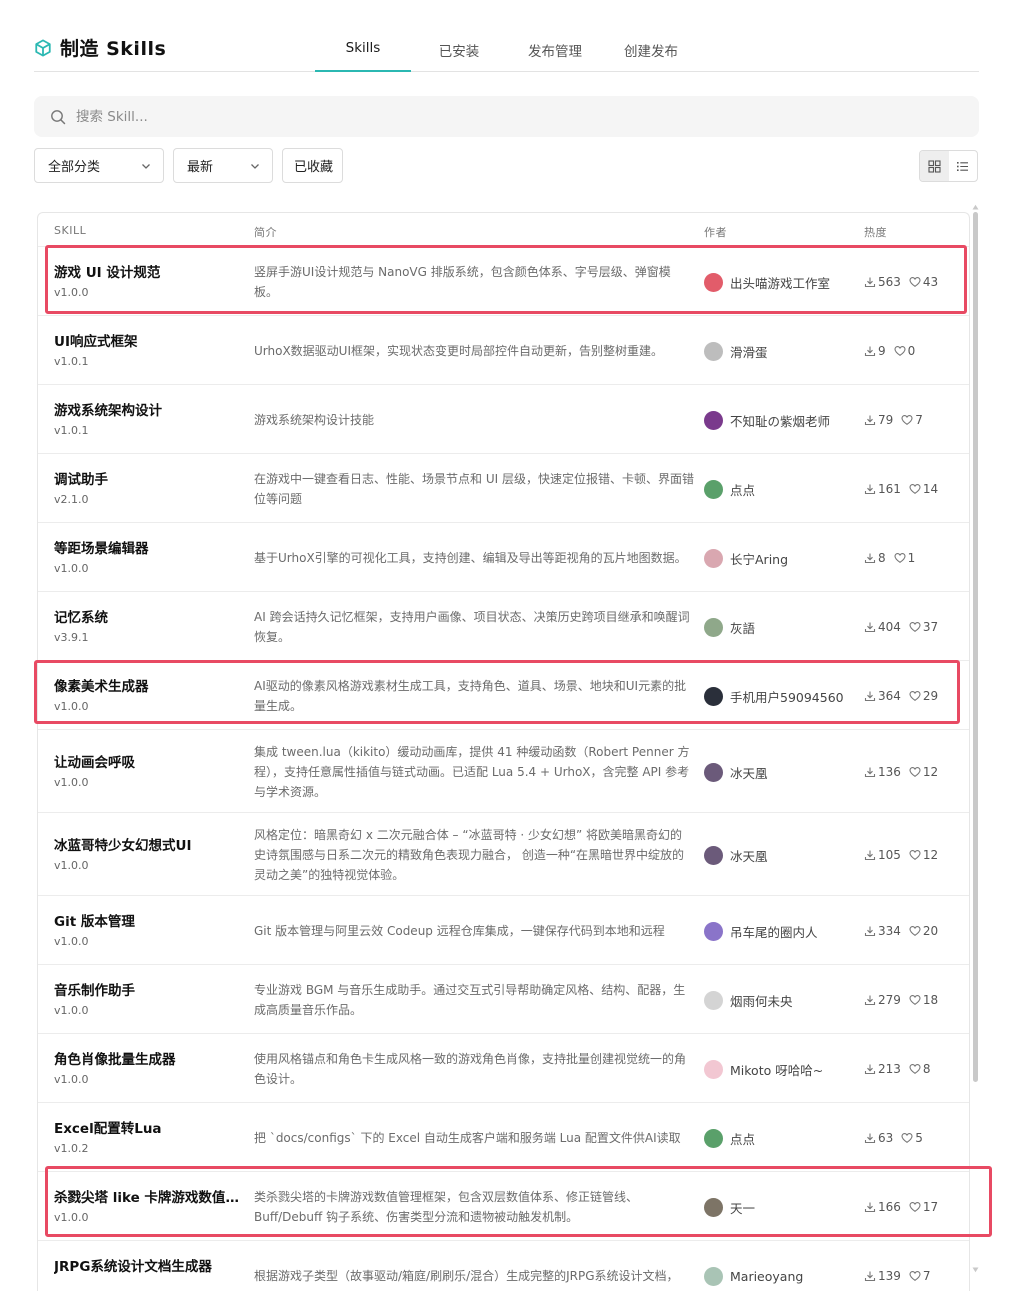 The height and width of the screenshot is (1291, 1013). Describe the element at coordinates (904, 351) in the screenshot. I see `likes: 0` at that location.